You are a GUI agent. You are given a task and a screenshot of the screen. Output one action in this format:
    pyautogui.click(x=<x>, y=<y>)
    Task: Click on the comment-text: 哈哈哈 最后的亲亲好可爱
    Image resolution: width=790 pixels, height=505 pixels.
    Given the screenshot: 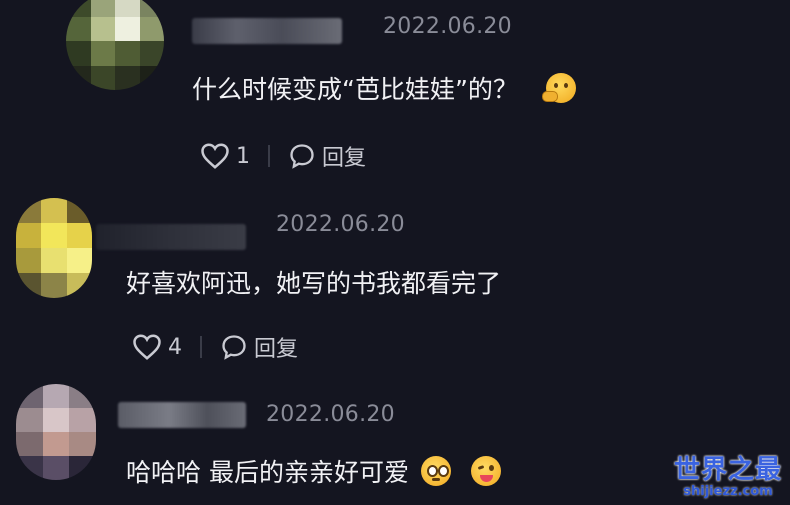 What is the action you would take?
    pyautogui.click(x=313, y=471)
    